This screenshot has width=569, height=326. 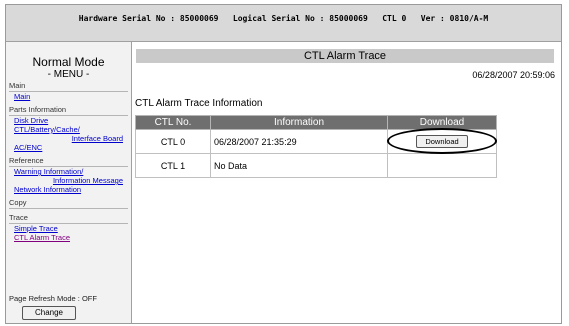 I want to click on mode-title: Normal Mode, so click(x=68, y=62).